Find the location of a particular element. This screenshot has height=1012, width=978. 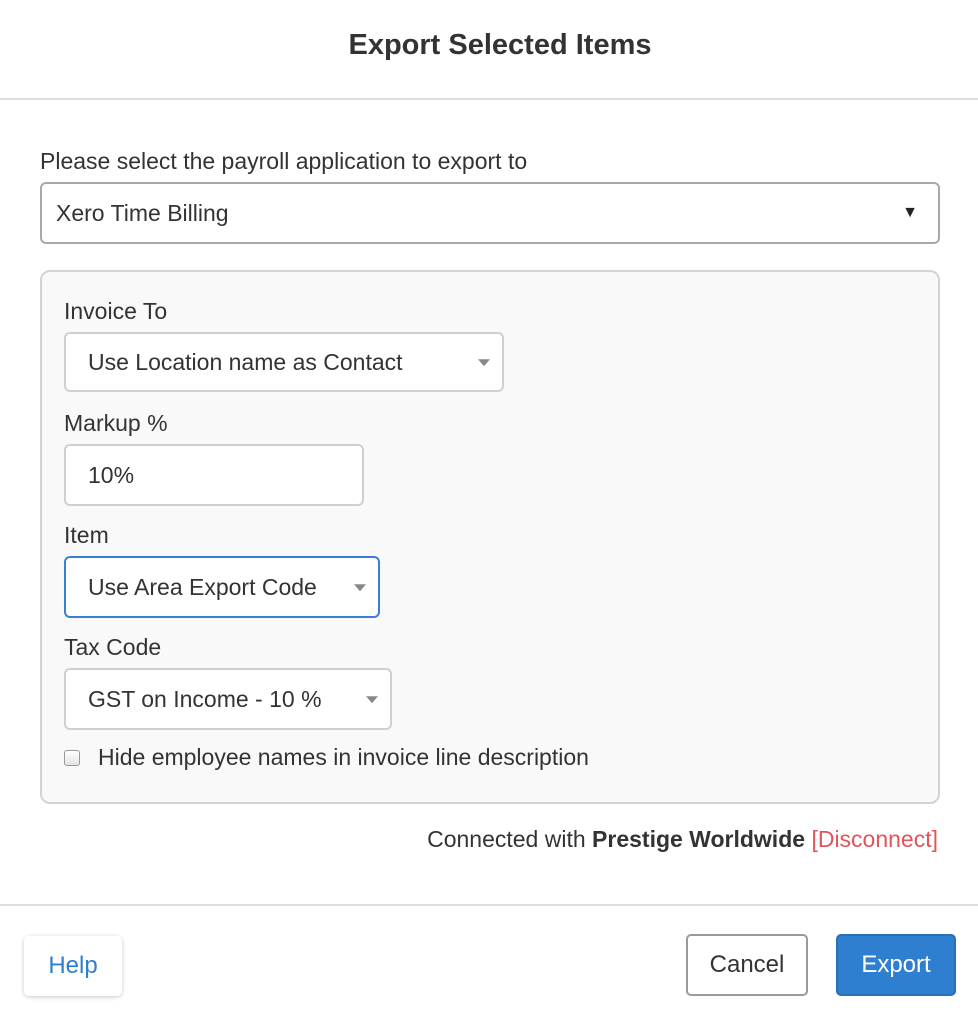

item-label: Item is located at coordinates (86, 535).